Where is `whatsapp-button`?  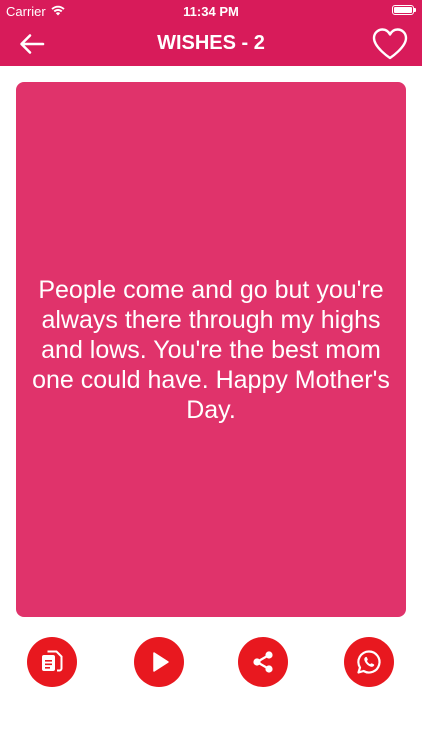
whatsapp-button is located at coordinates (369, 662).